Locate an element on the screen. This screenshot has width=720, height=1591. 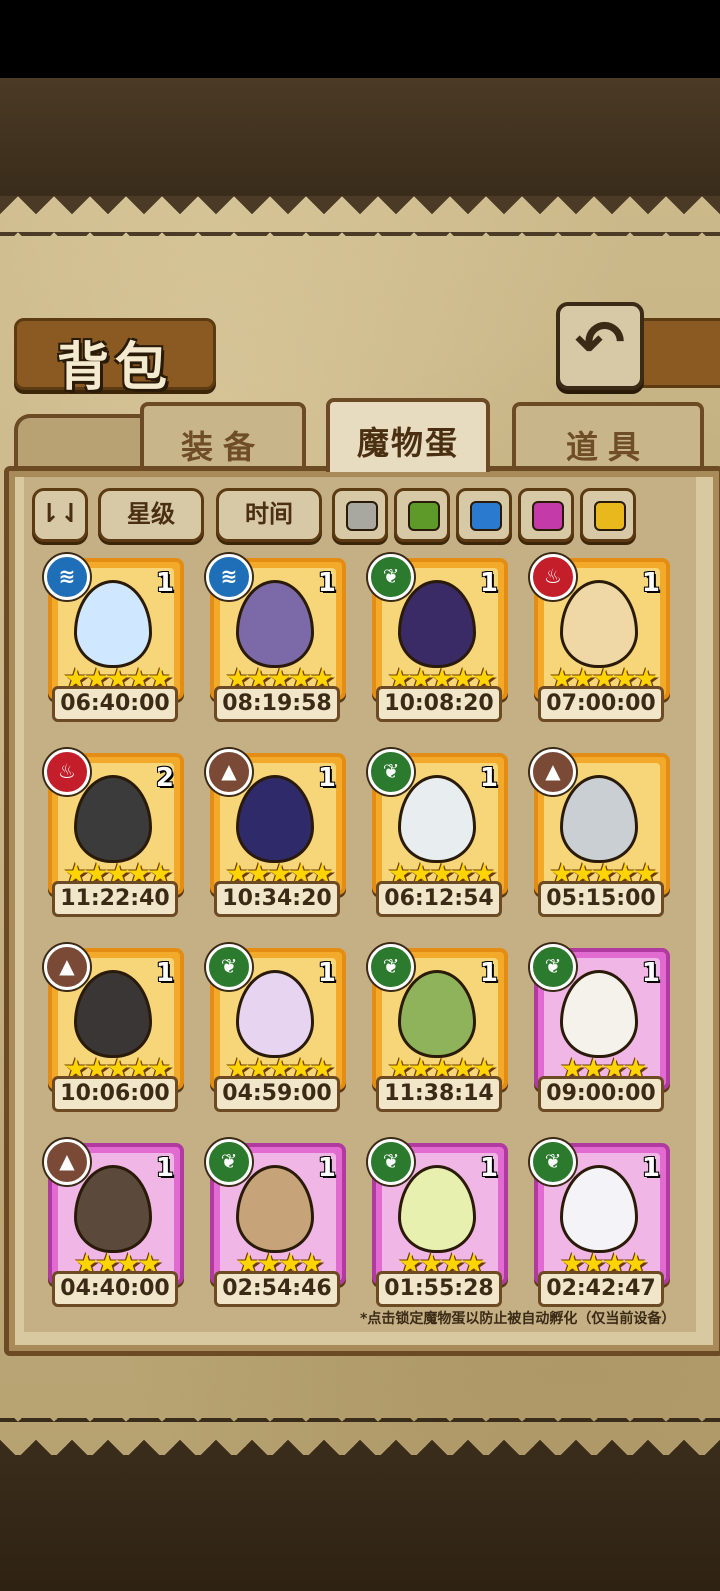
tab-equipment: 装备 is located at coordinates (223, 439).